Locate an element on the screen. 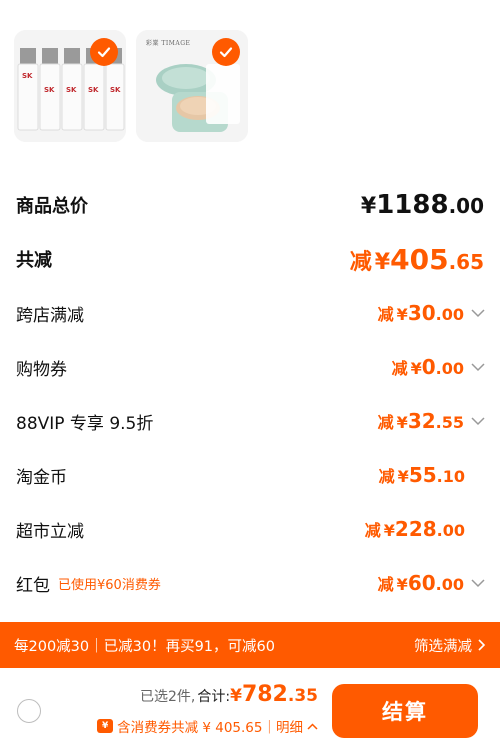 The image size is (500, 754). product-thumbnail-sk2: SK SK SK SK SK is located at coordinates (70, 86).